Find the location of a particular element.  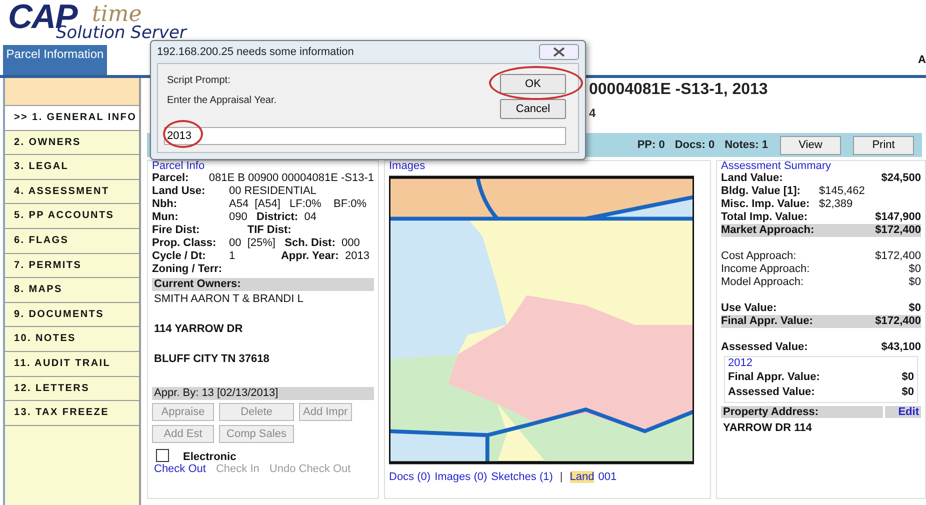

owner-name: SMITH AARON T & BRANDI L is located at coordinates (228, 299).